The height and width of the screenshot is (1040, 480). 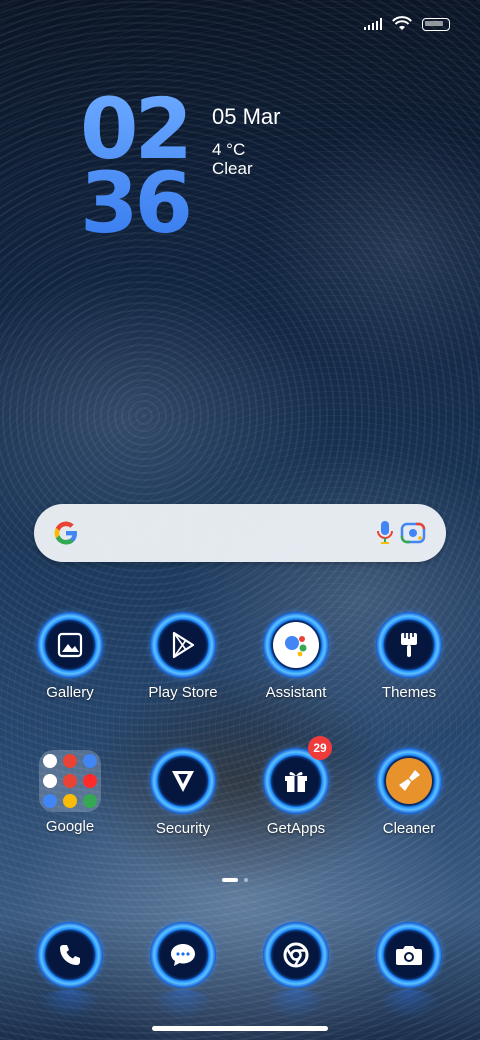 I want to click on google-g-icon, so click(x=65, y=533).